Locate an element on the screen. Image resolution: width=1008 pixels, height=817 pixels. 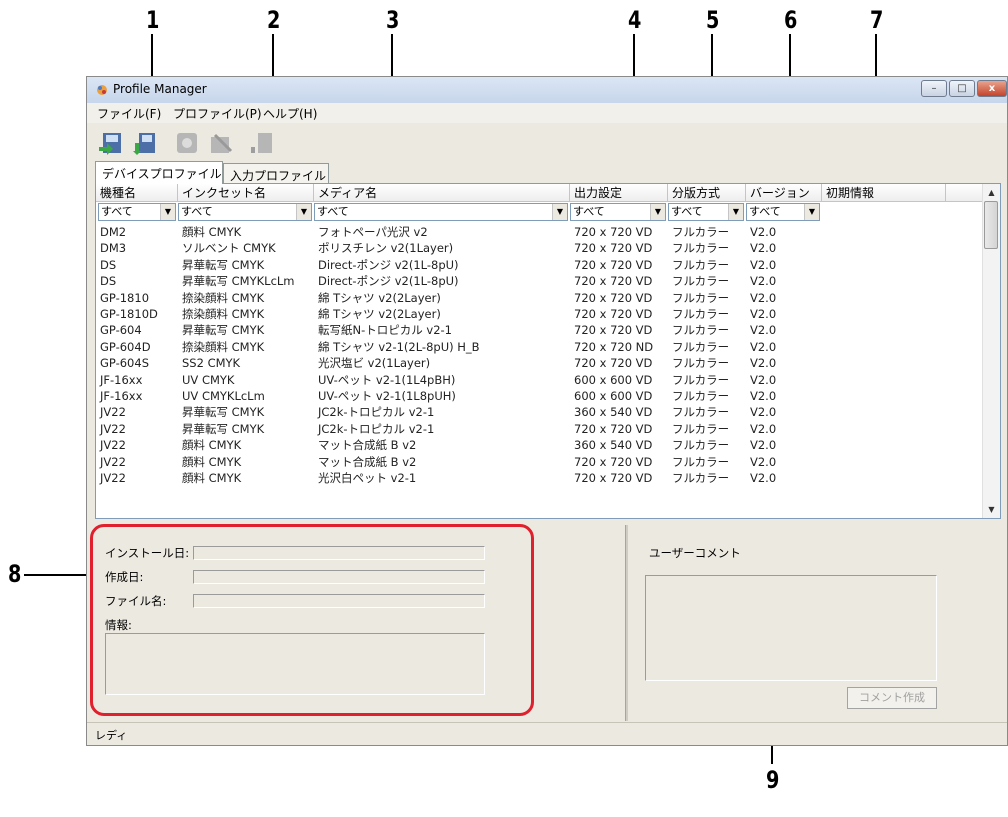
table-cell: SS2 CMYK is located at coordinates (211, 363).